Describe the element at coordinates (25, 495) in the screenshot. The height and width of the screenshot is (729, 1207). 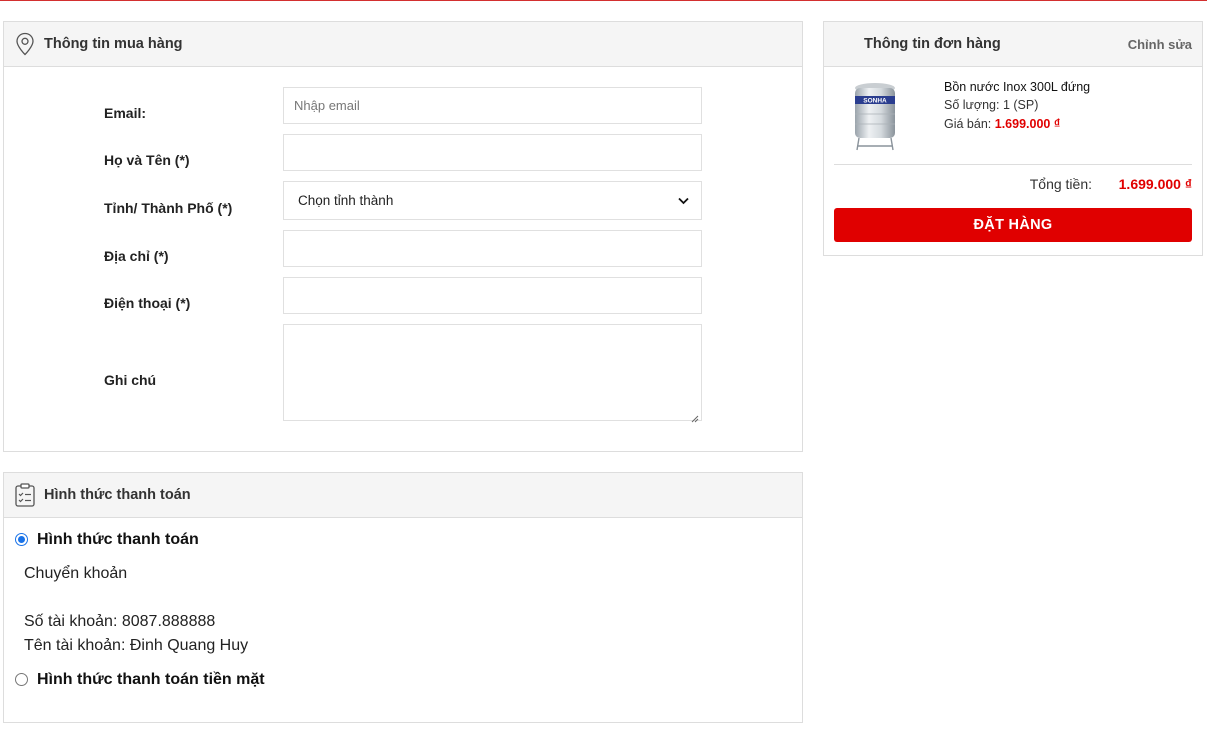
I see `clipboard-list-icon` at that location.